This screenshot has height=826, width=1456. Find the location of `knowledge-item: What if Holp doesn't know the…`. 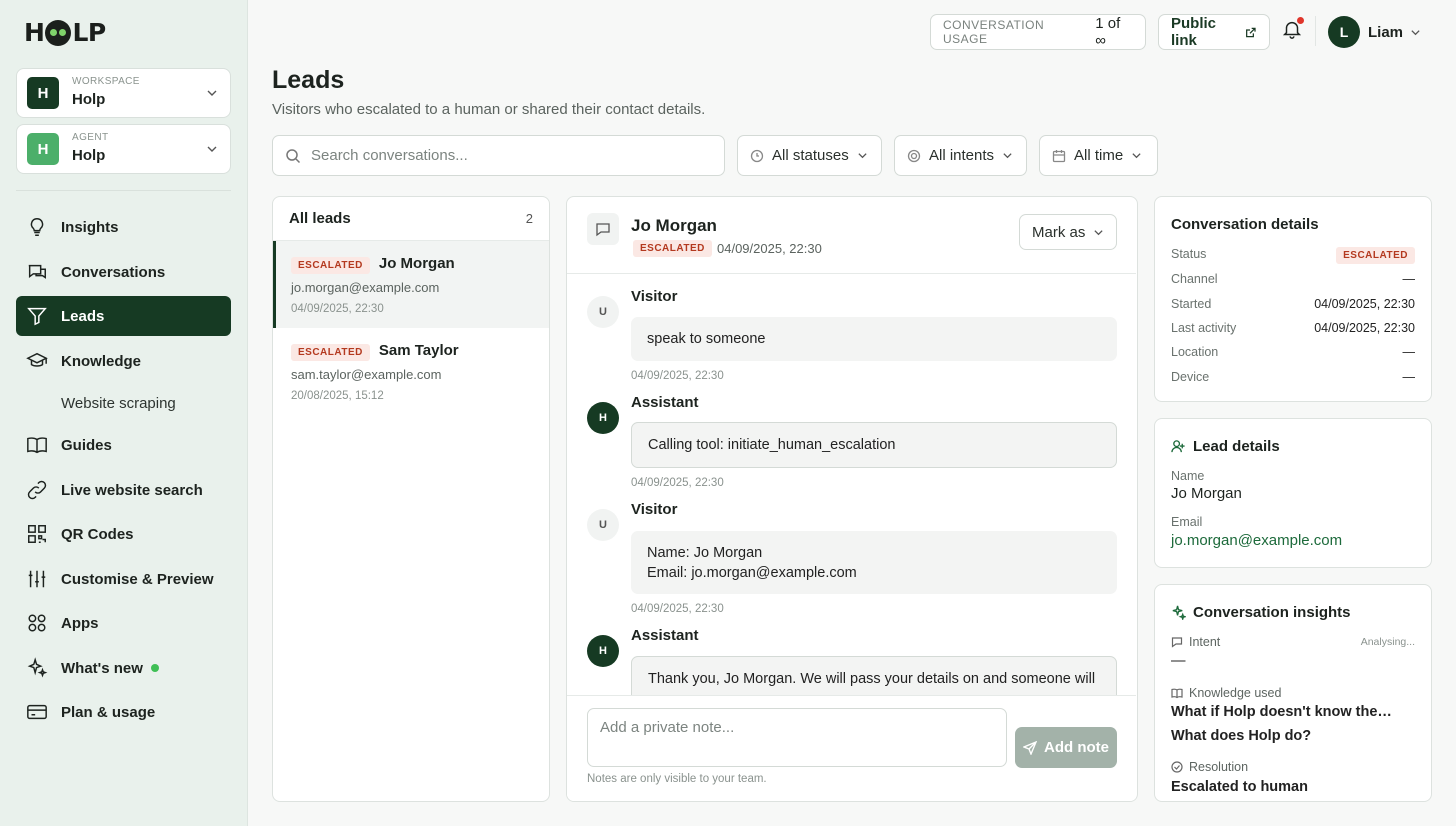

knowledge-item: What if Holp doesn't know the… is located at coordinates (1281, 712).